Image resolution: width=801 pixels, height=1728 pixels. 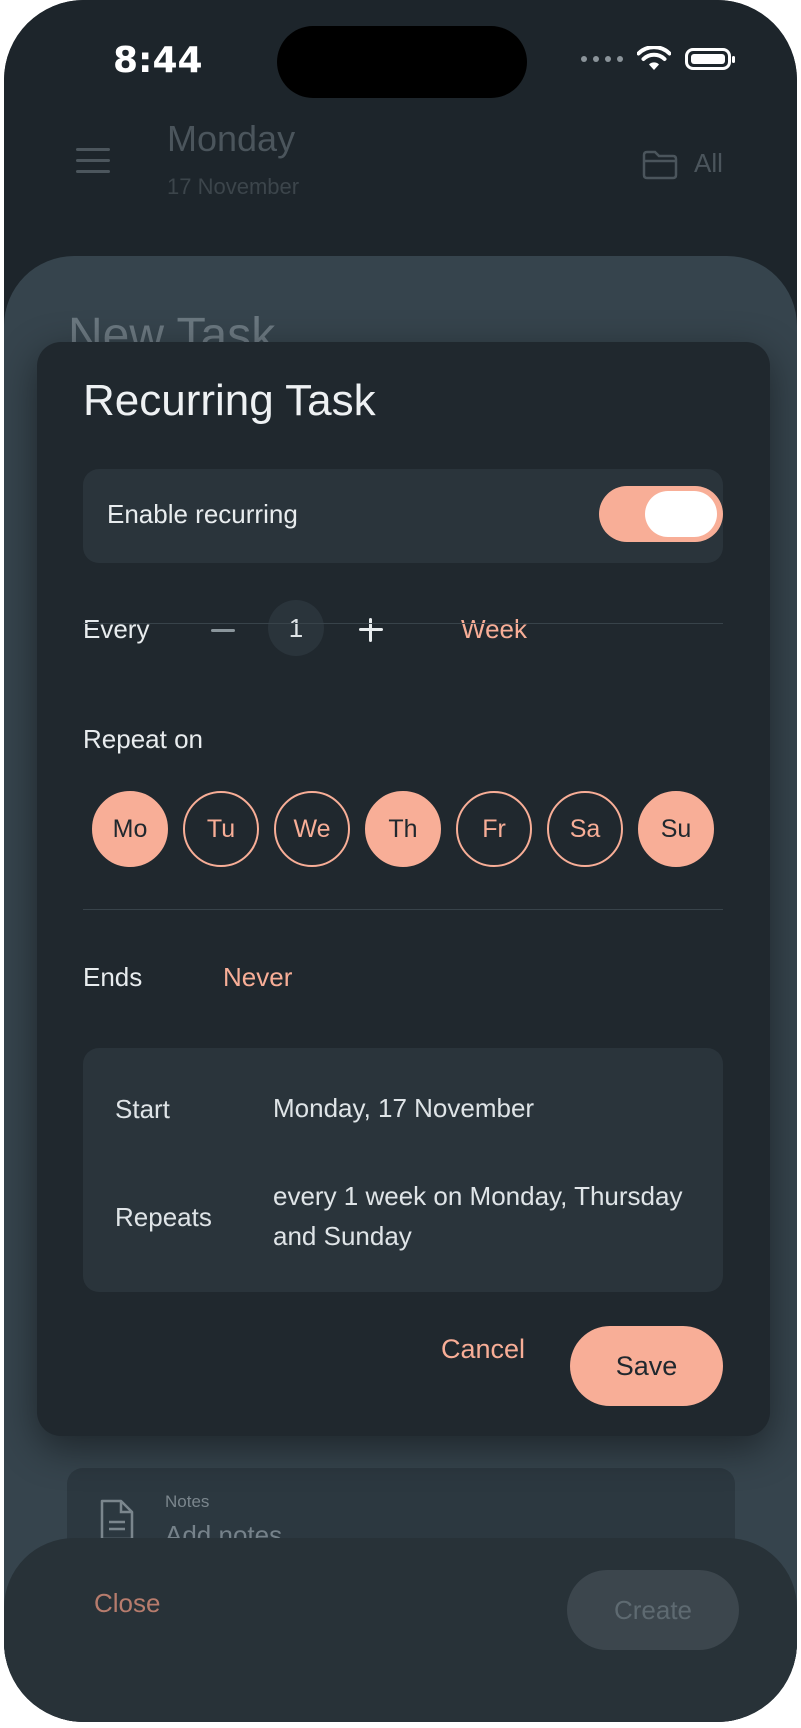 I want to click on enable-recurring-row: Enable recurring, so click(x=403, y=516).